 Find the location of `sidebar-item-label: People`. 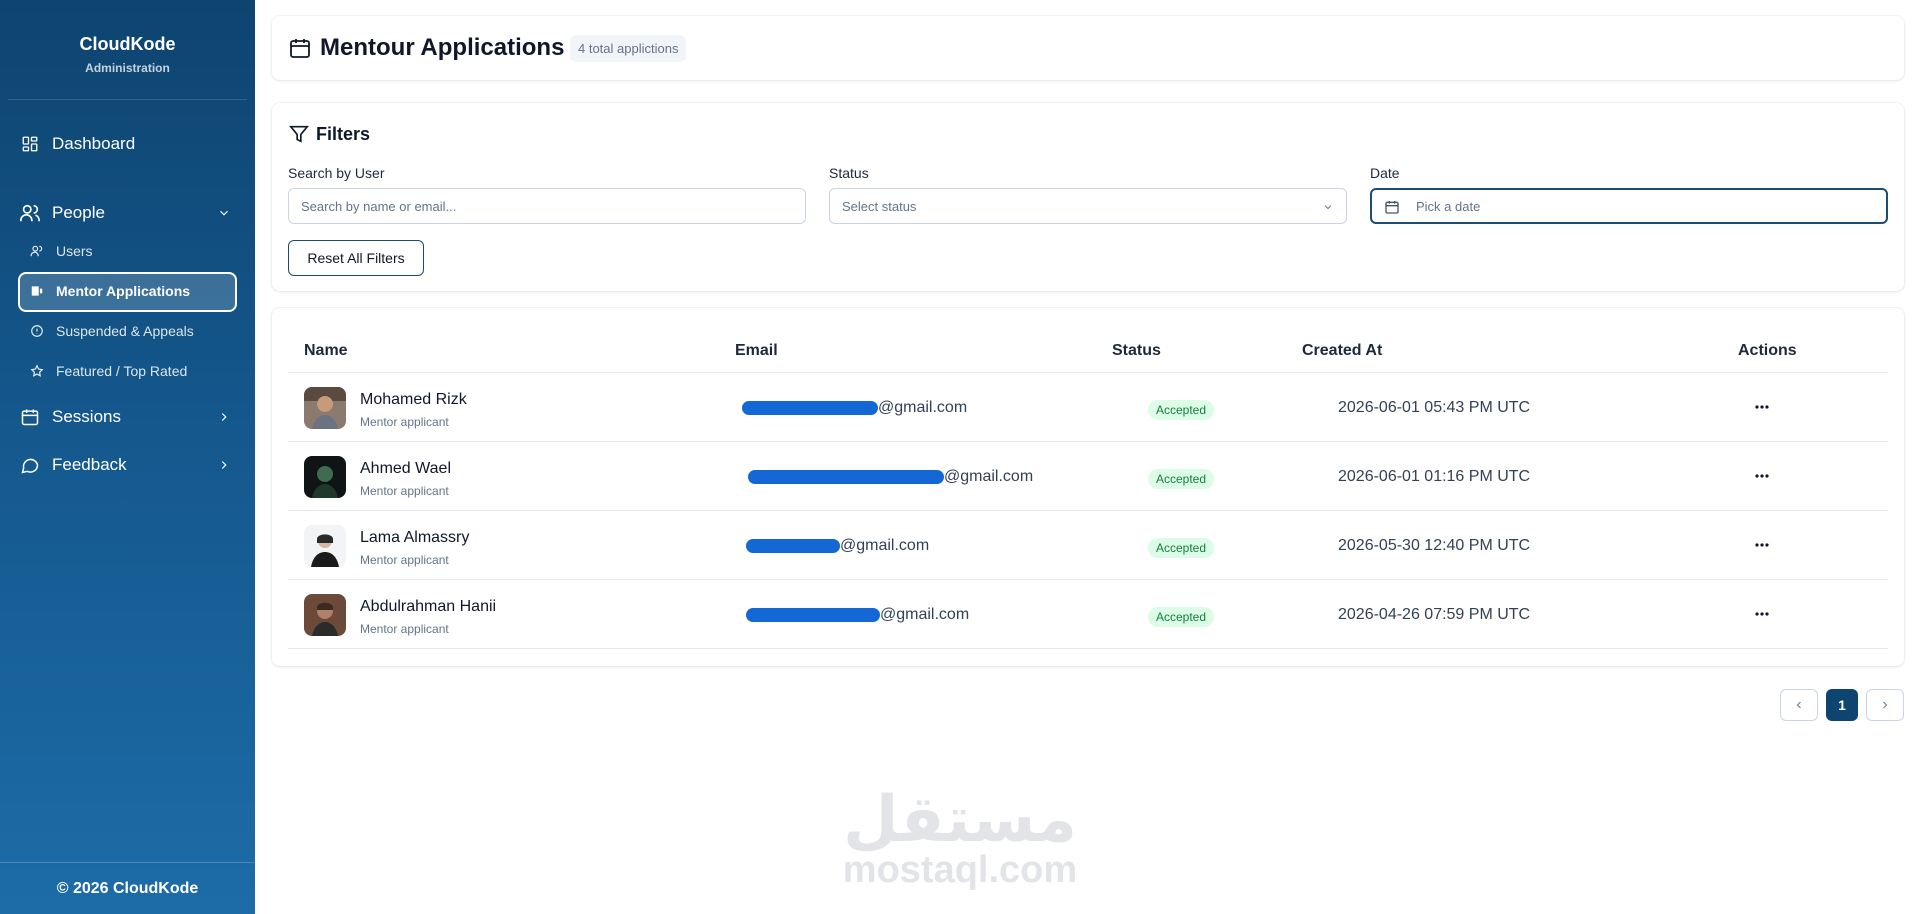

sidebar-item-label: People is located at coordinates (78, 212).